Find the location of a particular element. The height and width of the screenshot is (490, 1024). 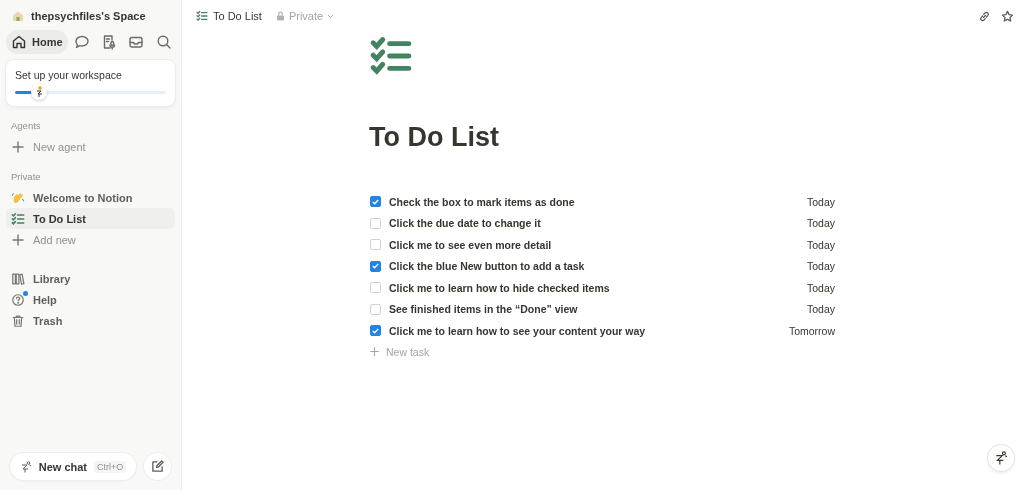

task-title: See finished items in the “Done” view is located at coordinates (483, 309).